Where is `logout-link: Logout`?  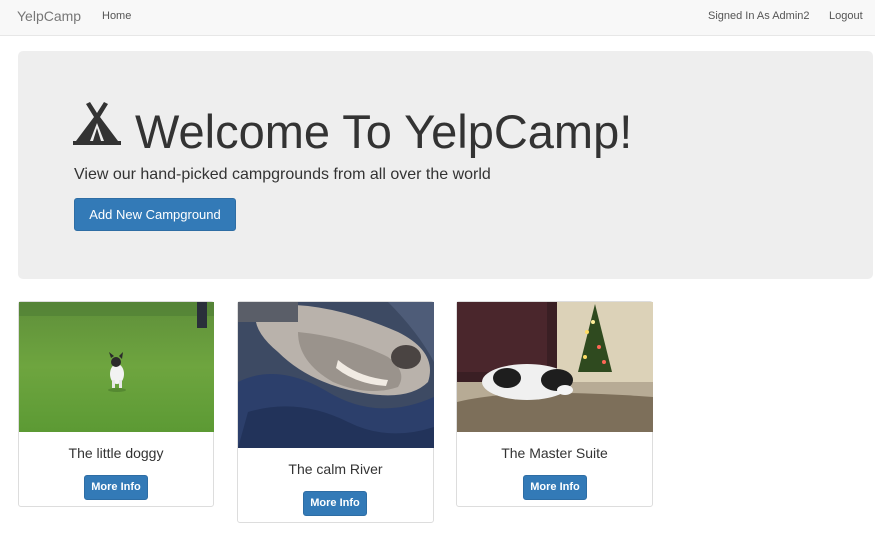
logout-link: Logout is located at coordinates (846, 16).